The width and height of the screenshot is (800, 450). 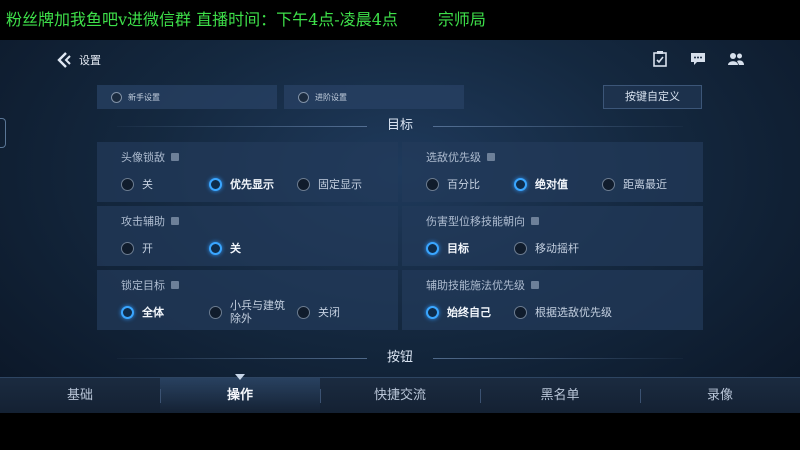 I want to click on tab-blacklist: 黑名单, so click(x=560, y=395).